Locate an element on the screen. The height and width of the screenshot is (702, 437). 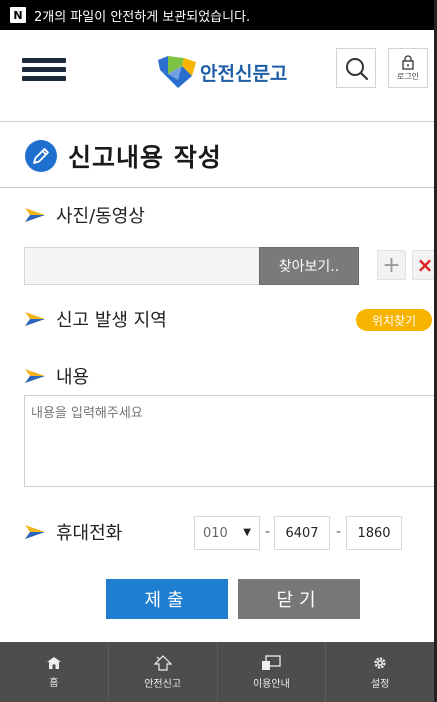
dropdown-arrow-icon: ▼ is located at coordinates (247, 532).